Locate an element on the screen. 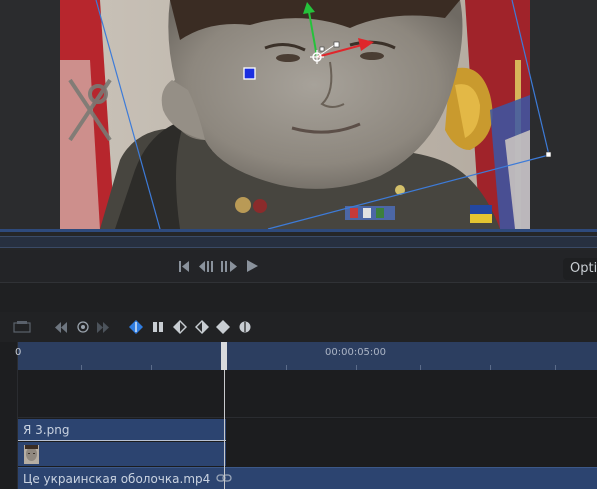 The height and width of the screenshot is (489, 597). ease-in-out-keyframe-icon is located at coordinates (223, 327).